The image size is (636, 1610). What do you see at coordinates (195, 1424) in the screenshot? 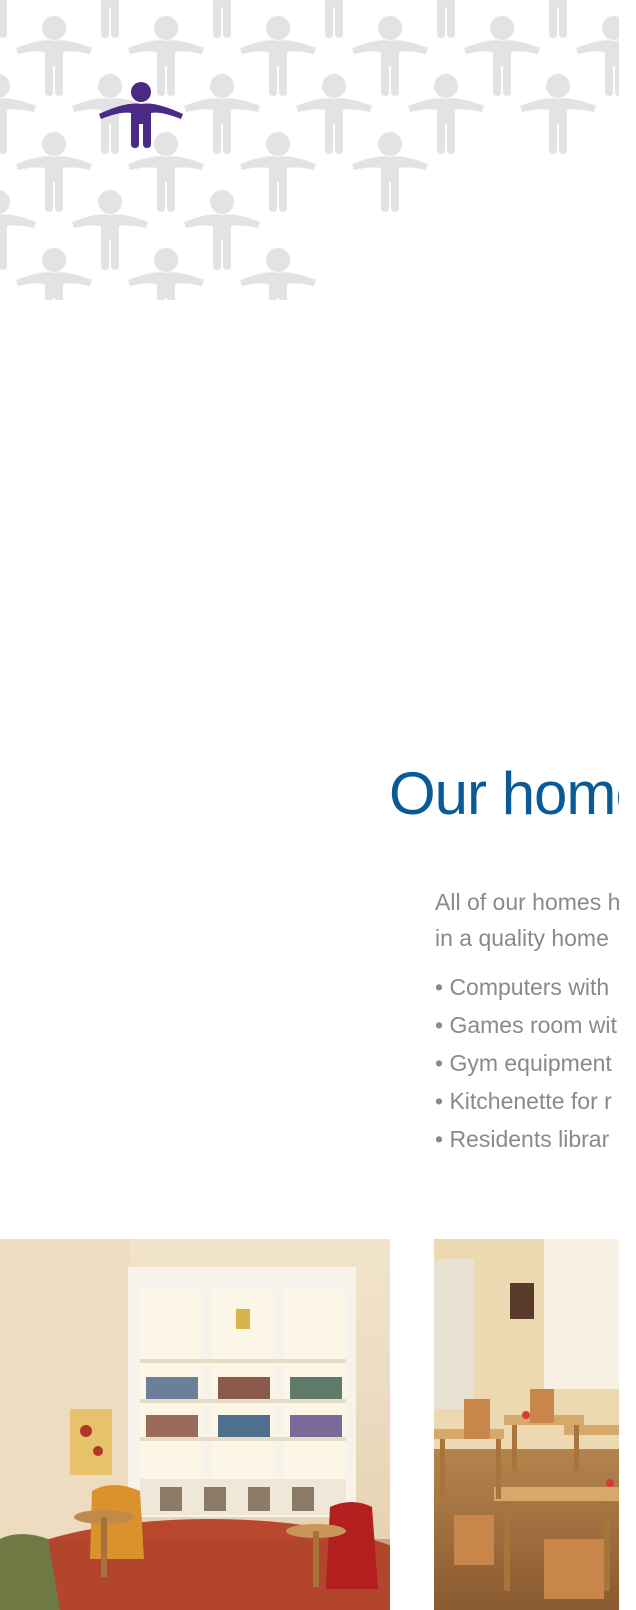
I see `lounge-photo` at bounding box center [195, 1424].